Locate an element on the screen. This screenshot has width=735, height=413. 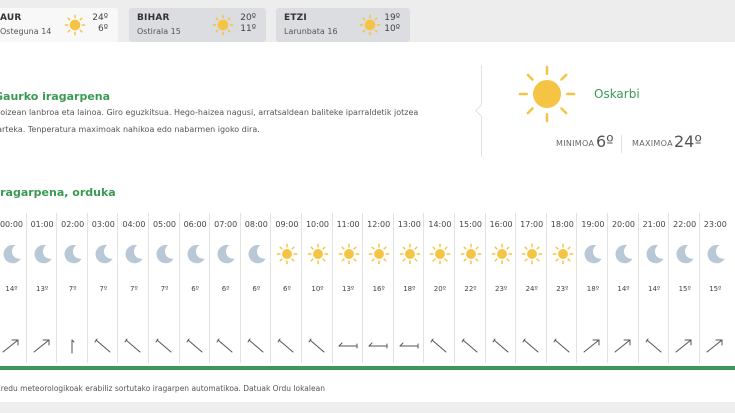
hour-column: 02:00 7º is located at coordinates (71, 288).